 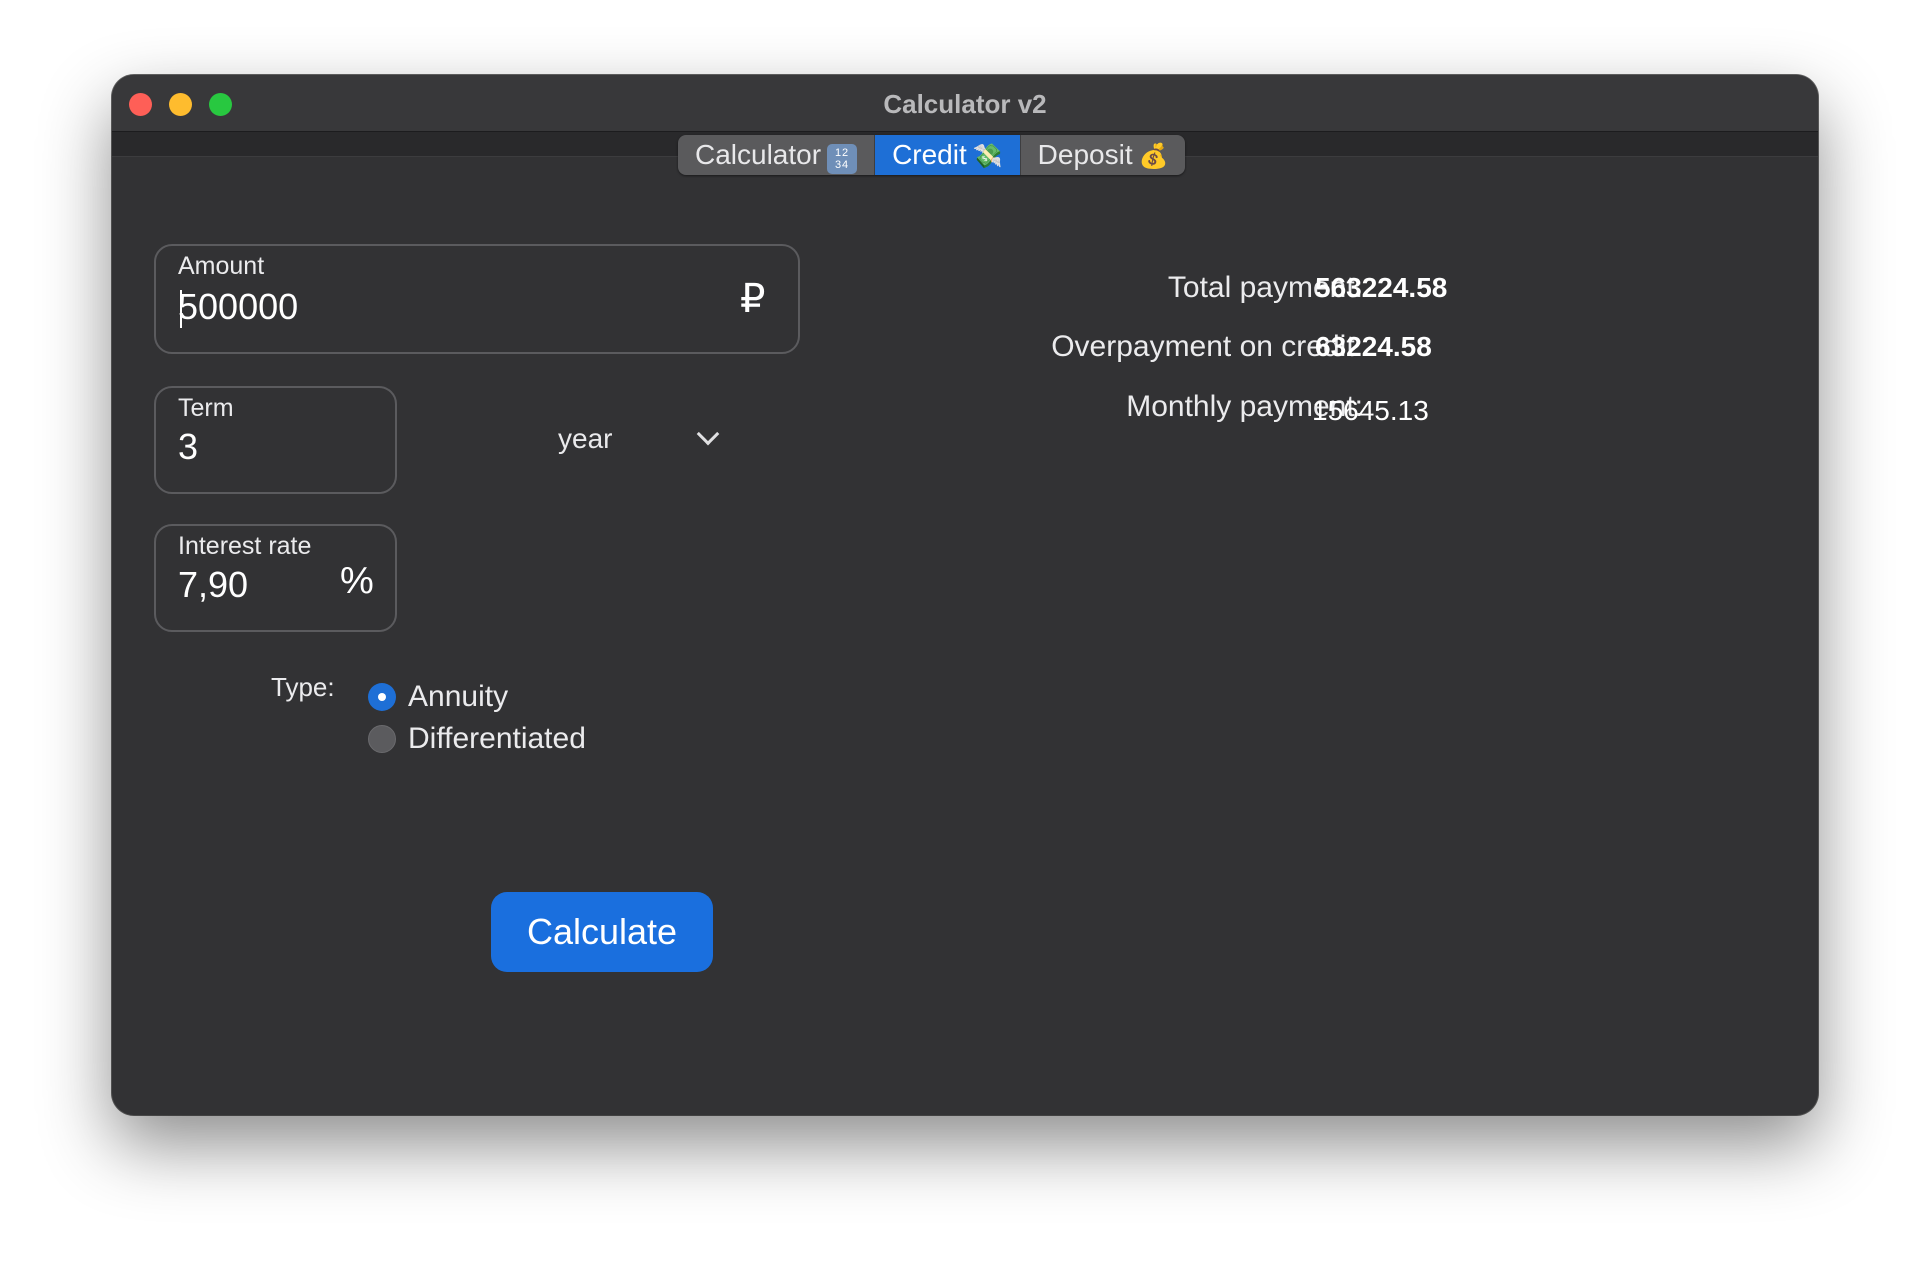 I want to click on term-label: Term, so click(x=206, y=408).